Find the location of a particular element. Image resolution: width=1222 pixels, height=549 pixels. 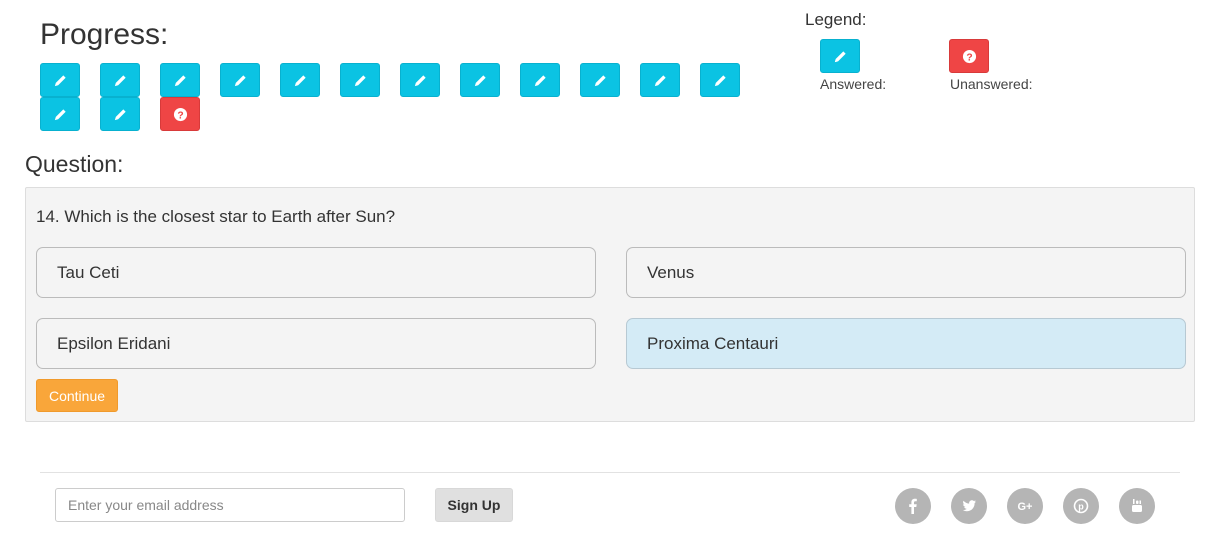

youtube-icon is located at coordinates (1137, 505).